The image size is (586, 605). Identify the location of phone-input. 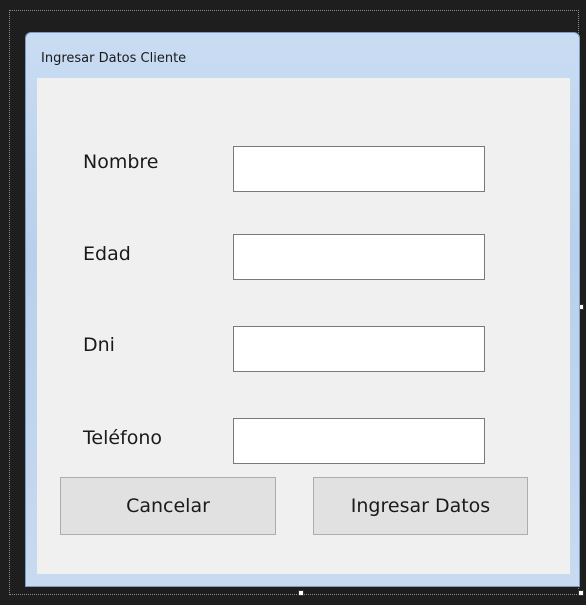
(359, 441).